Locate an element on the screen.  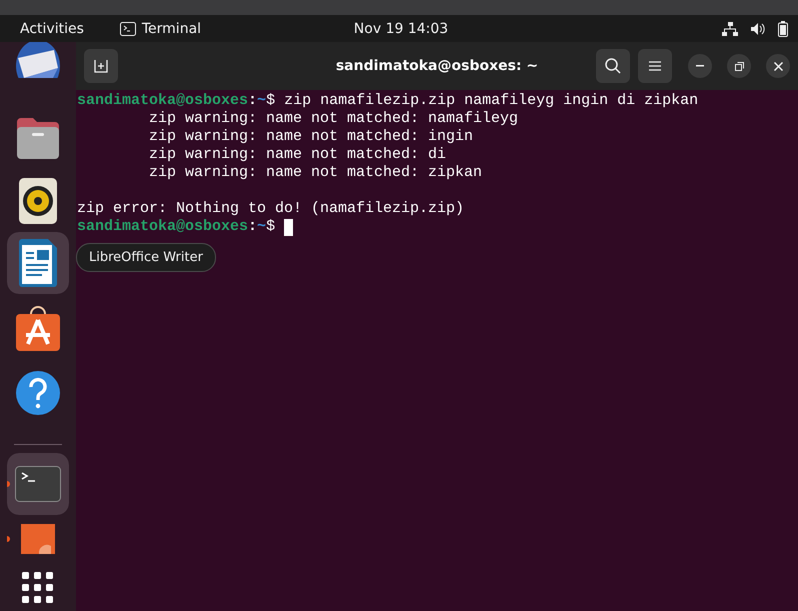
app-grid-icon is located at coordinates (38, 588).